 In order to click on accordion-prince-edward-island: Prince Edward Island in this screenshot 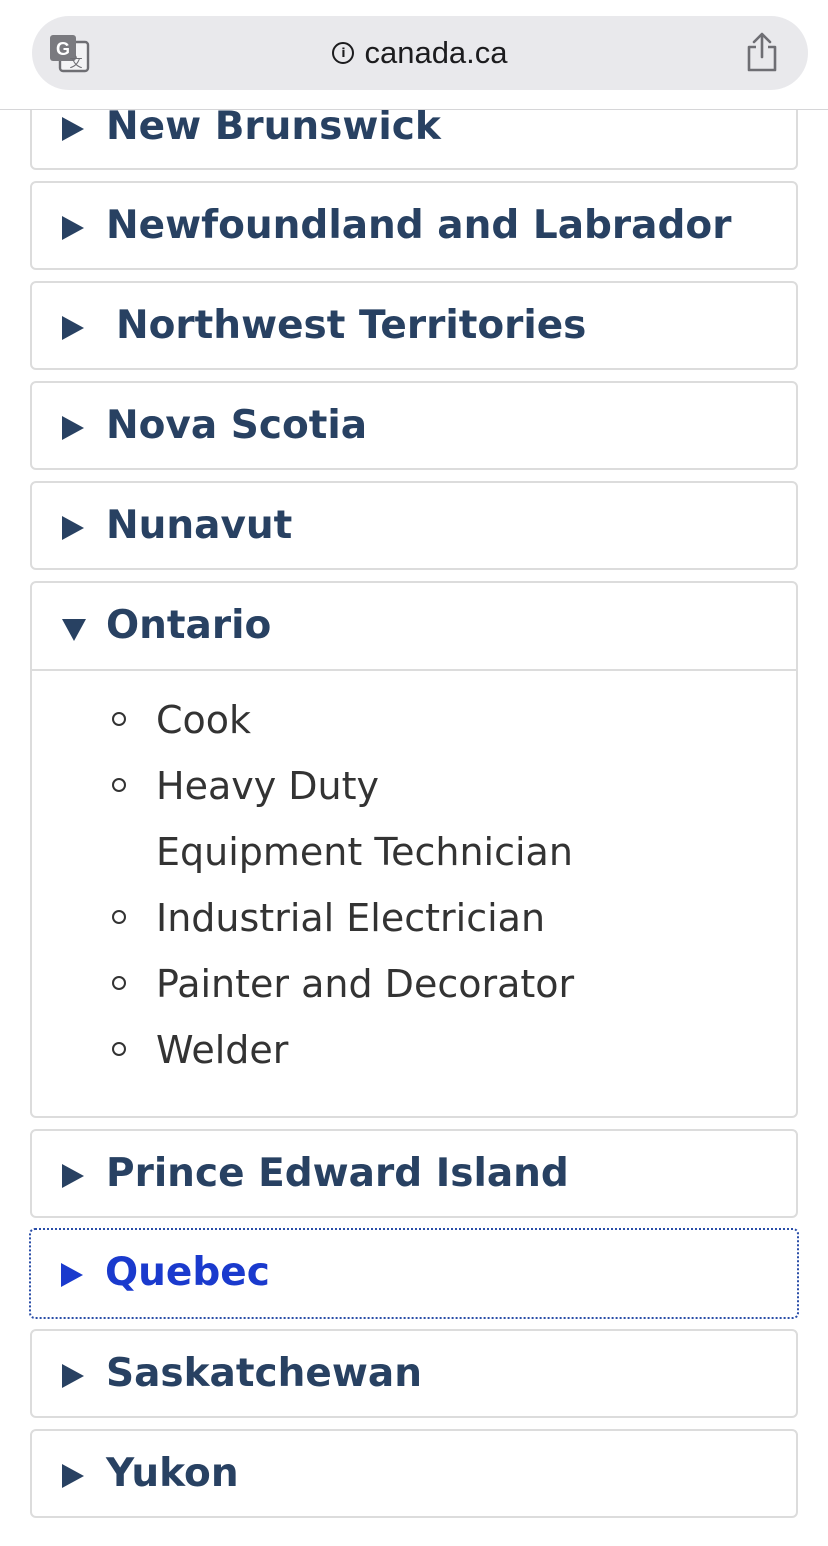, I will do `click(414, 1173)`.